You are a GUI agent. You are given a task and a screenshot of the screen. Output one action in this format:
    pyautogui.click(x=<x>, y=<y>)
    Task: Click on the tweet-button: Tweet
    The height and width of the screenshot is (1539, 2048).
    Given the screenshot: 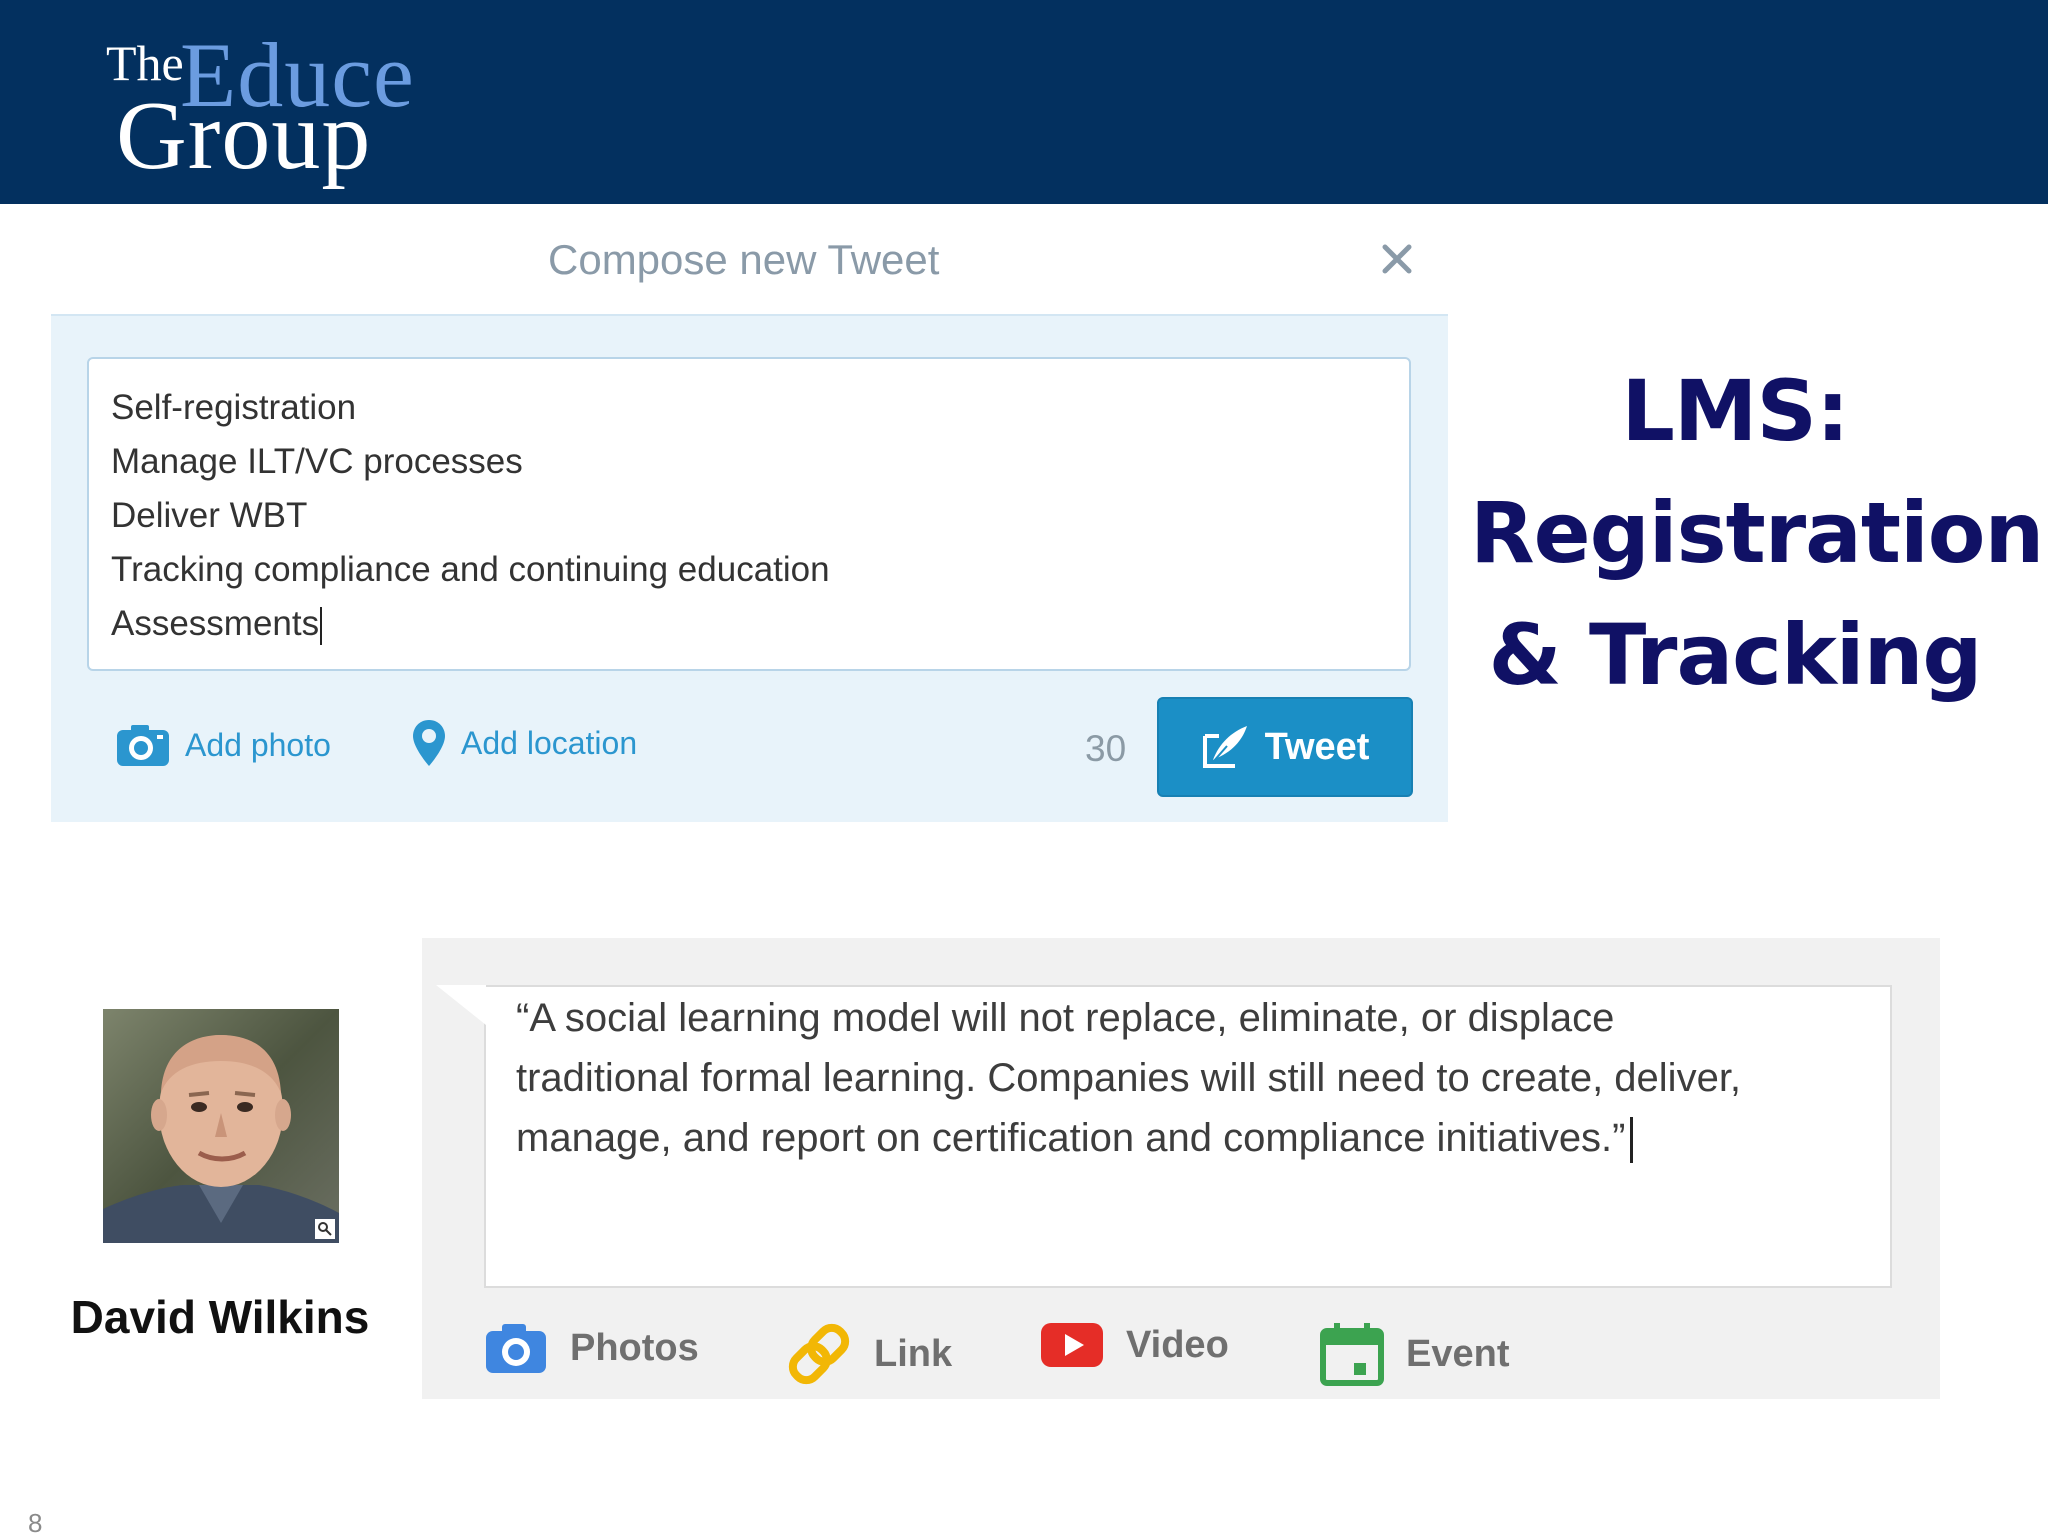 What is the action you would take?
    pyautogui.click(x=1285, y=747)
    